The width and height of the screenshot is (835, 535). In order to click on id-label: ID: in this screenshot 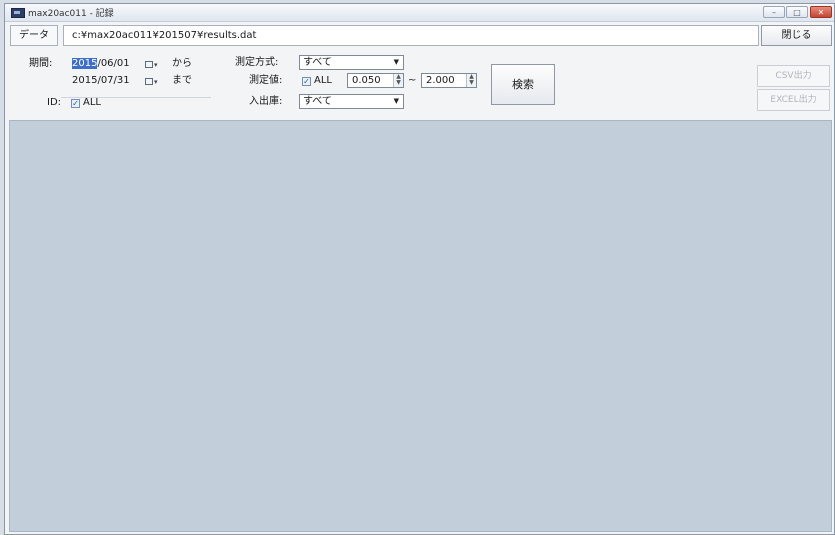, I will do `click(54, 102)`.